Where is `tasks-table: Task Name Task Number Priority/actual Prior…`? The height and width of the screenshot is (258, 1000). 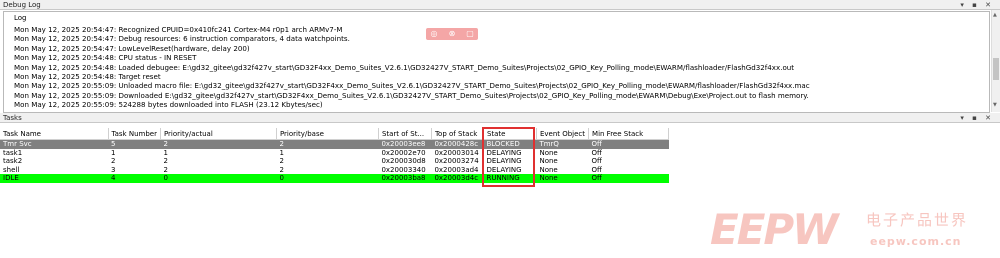 tasks-table: Task Name Task Number Priority/actual Prior… is located at coordinates (335, 155).